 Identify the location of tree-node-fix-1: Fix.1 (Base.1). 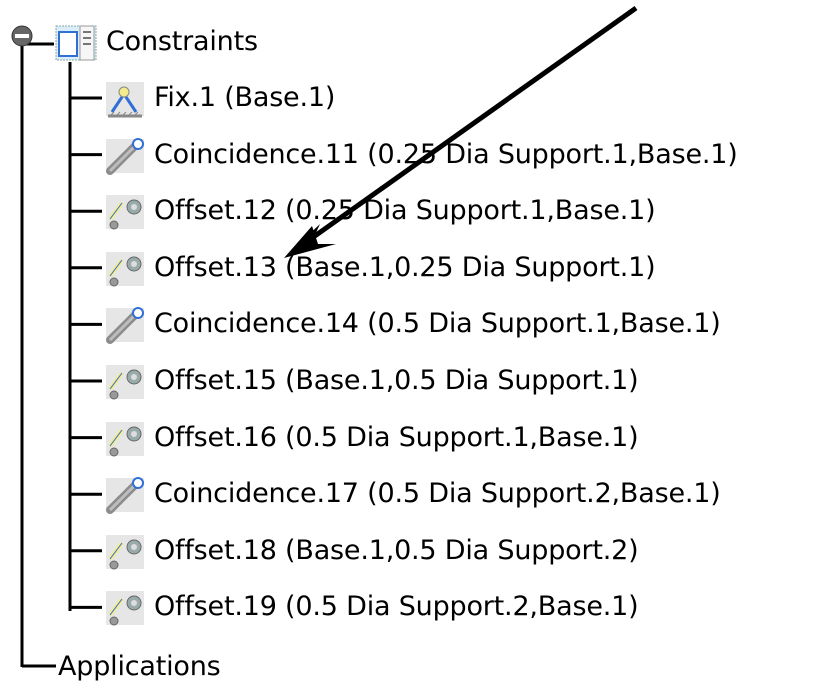
(218, 98).